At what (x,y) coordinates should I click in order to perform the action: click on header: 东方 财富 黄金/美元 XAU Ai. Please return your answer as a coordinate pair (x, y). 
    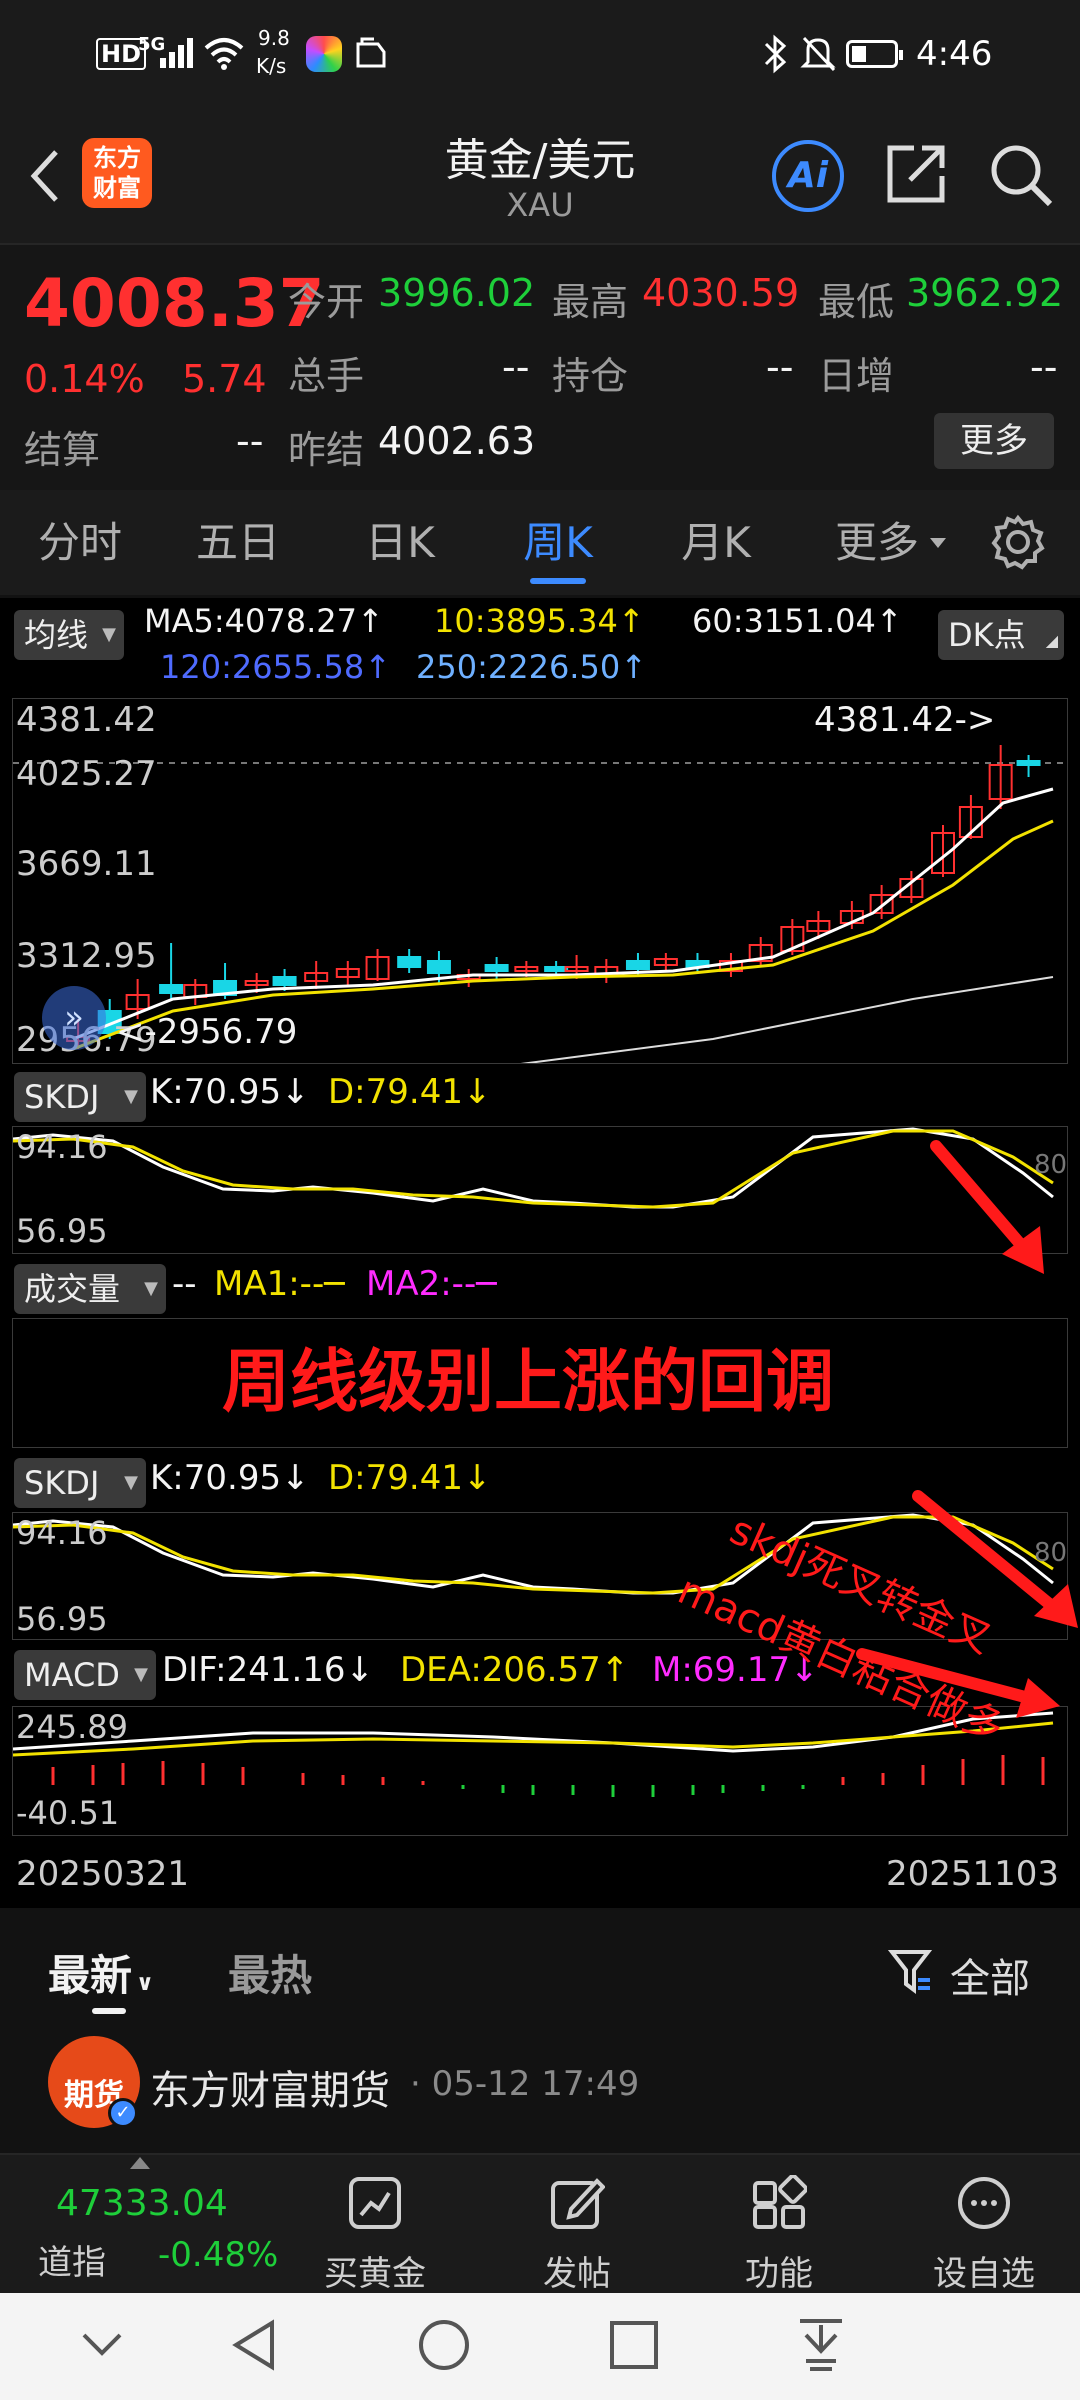
    Looking at the image, I should click on (540, 177).